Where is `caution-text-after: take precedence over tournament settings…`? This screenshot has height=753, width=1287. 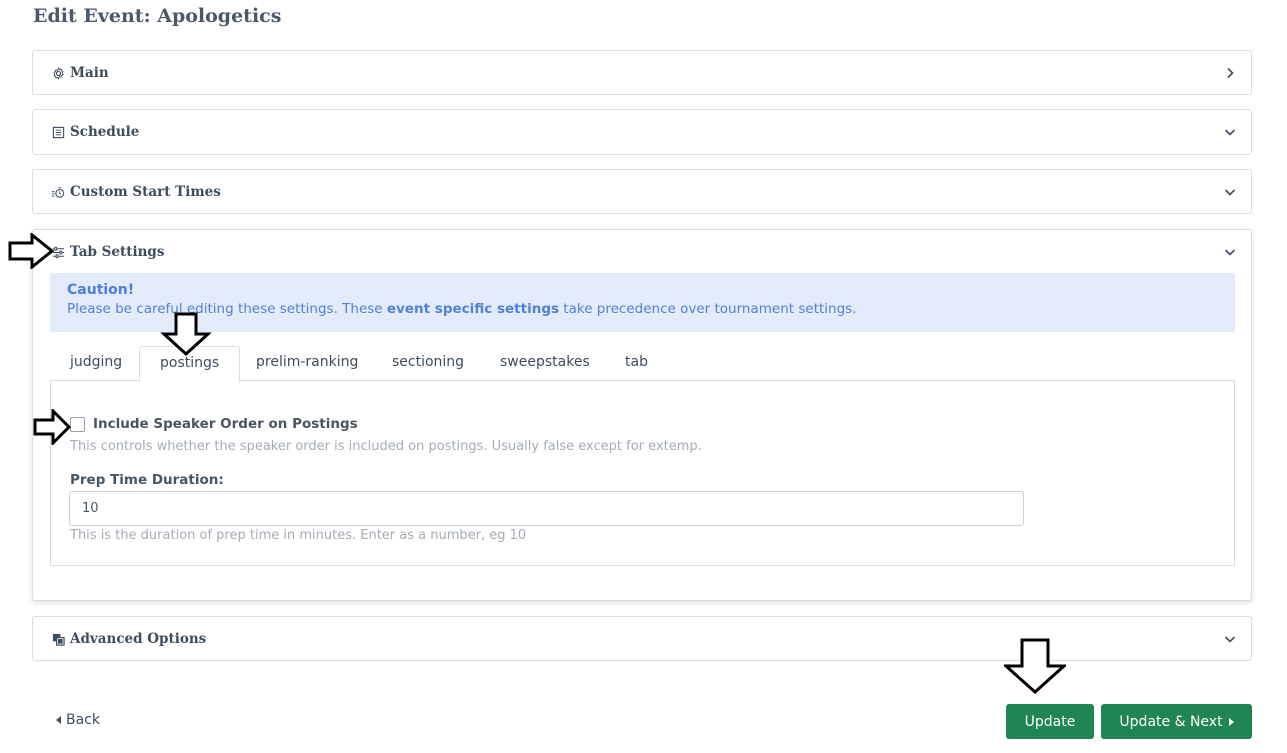
caution-text-after: take precedence over tournament settings… is located at coordinates (708, 309).